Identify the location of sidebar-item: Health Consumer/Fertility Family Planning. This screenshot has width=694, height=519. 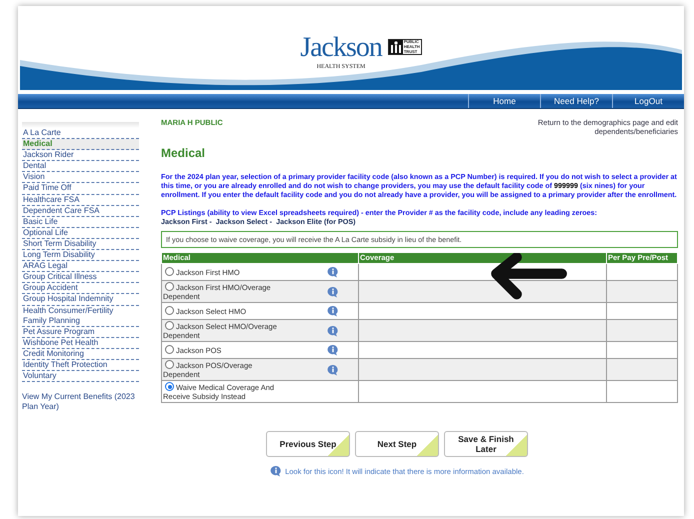
(80, 316).